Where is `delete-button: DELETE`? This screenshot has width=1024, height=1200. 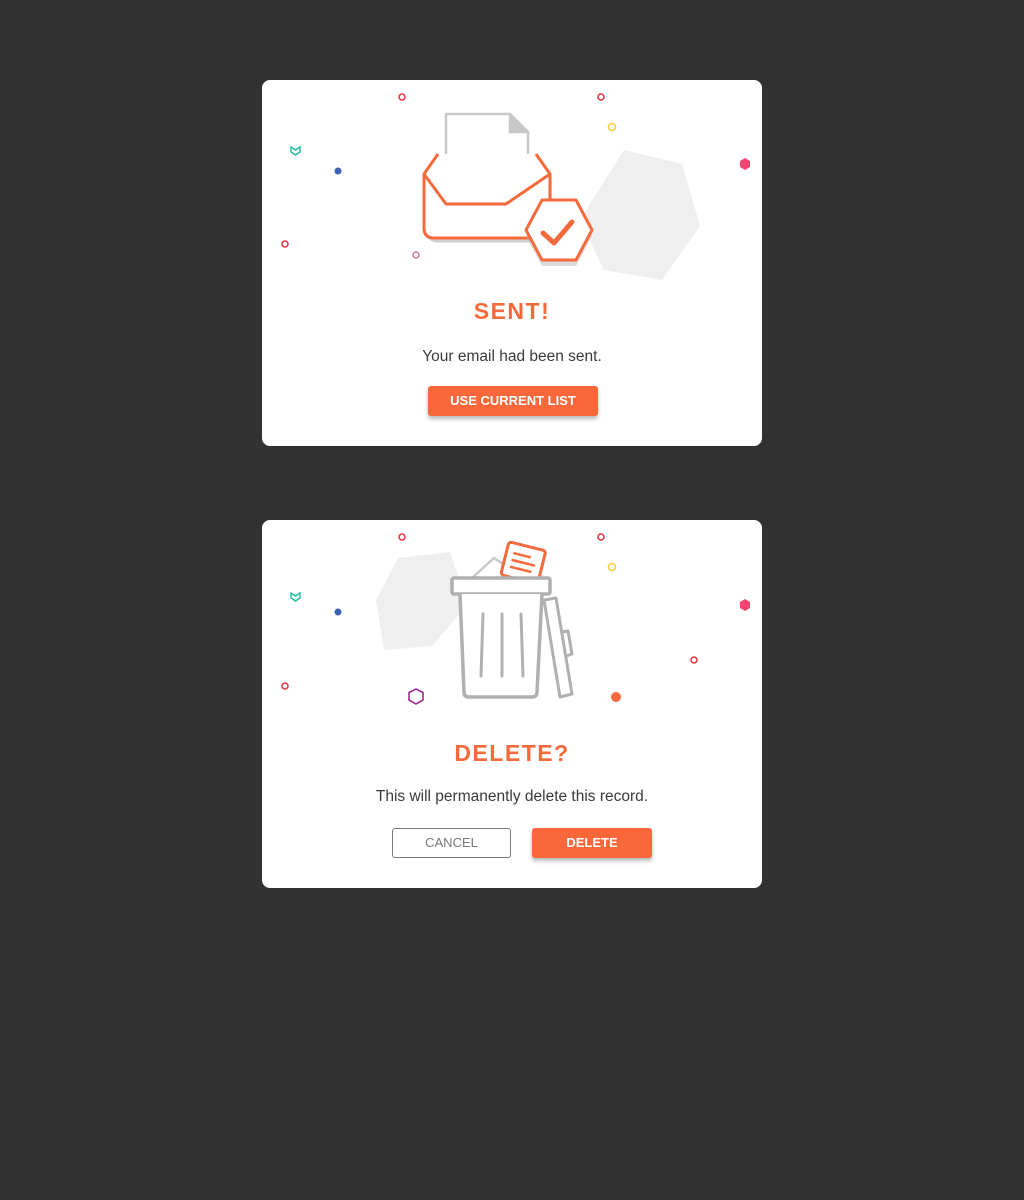
delete-button: DELETE is located at coordinates (592, 843).